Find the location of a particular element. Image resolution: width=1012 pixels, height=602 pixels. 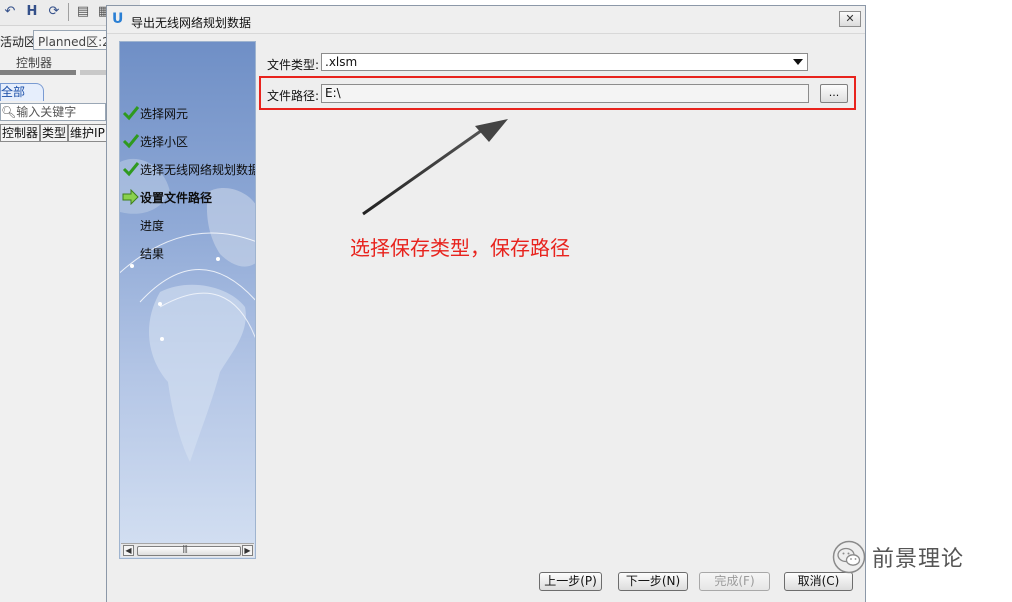

watermark: 前景理论 is located at coordinates (898, 557).